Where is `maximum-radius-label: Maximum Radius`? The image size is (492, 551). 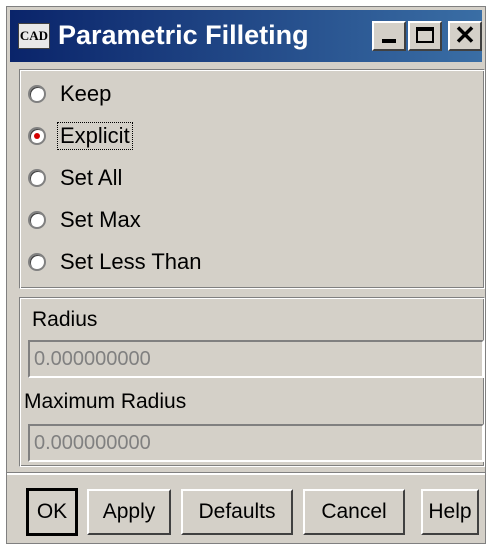
maximum-radius-label: Maximum Radius is located at coordinates (105, 401).